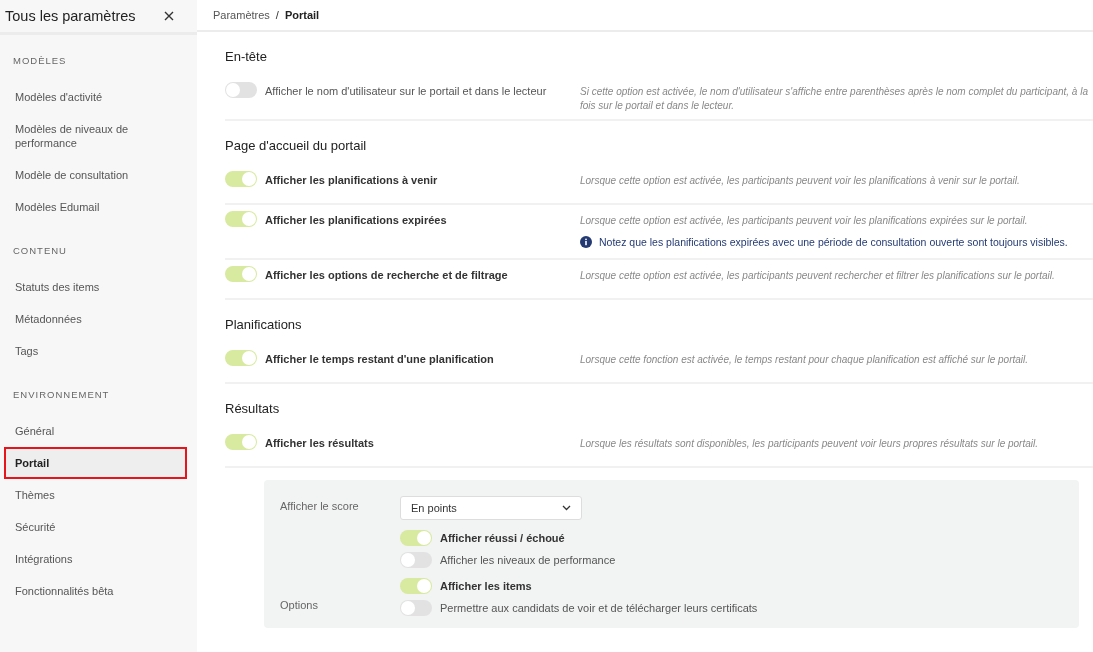  What do you see at coordinates (804, 221) in the screenshot?
I see `setting-description: Lorsque cette option est activée, les participants peuvent voir les planifications expirées sur le portail.` at bounding box center [804, 221].